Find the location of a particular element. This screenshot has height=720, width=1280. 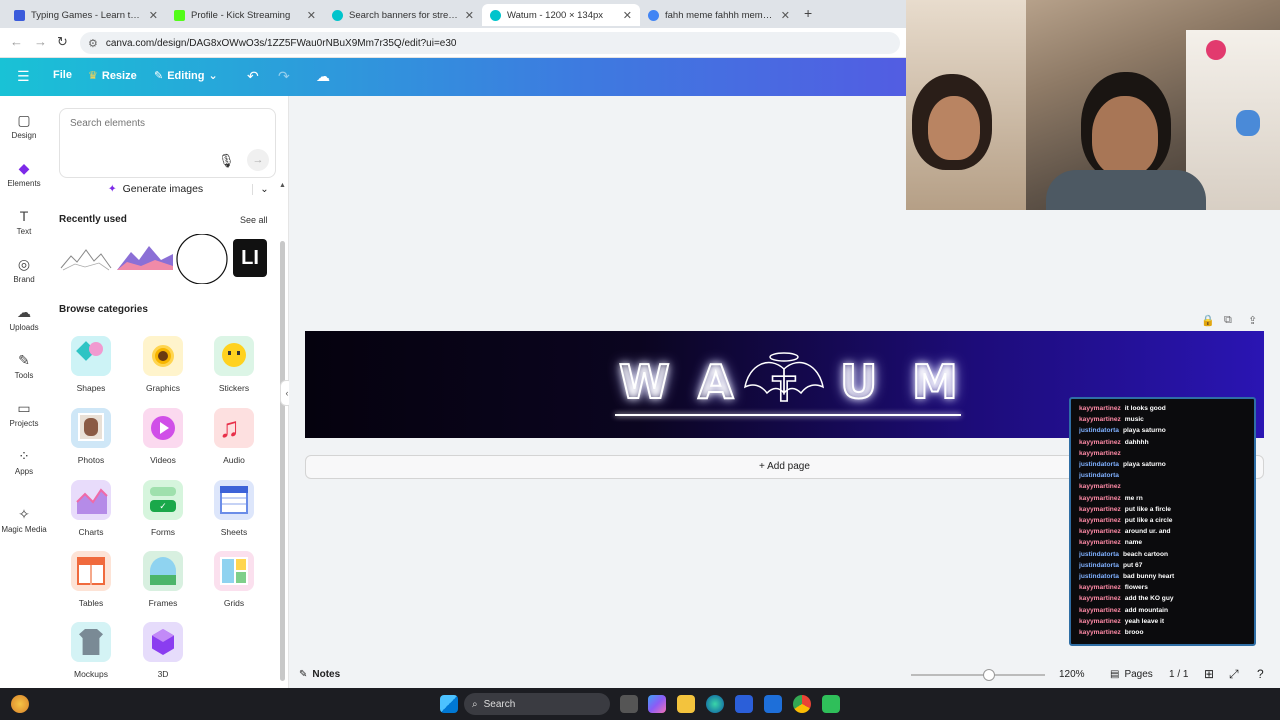

windows-start-icon is located at coordinates (449, 704).